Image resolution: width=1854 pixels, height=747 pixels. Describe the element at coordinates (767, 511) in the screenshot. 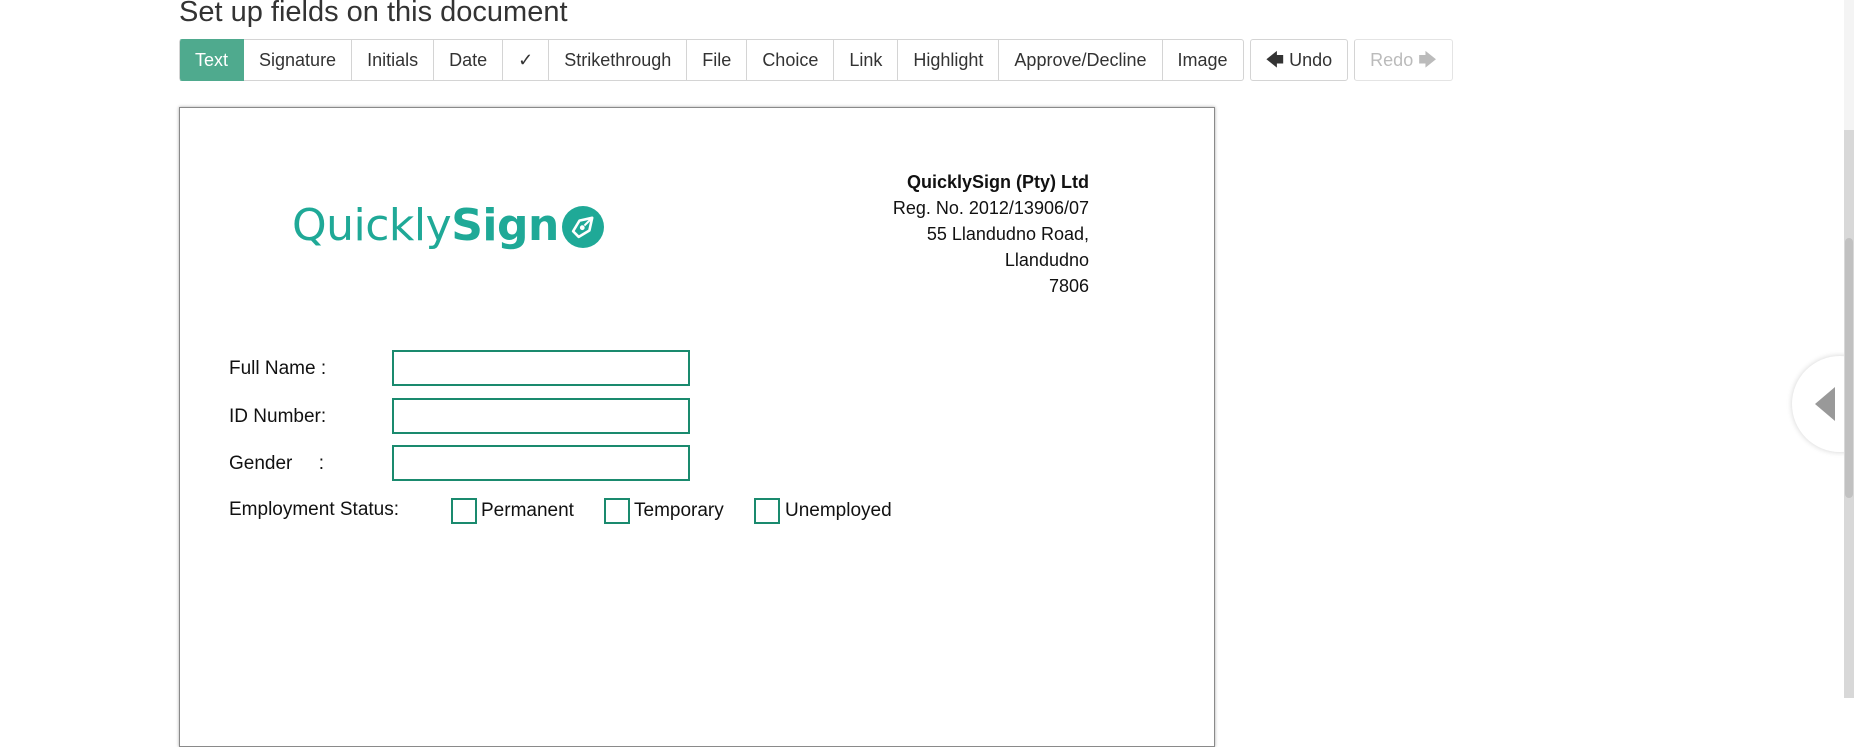

I see `unemployed-checkbox` at that location.